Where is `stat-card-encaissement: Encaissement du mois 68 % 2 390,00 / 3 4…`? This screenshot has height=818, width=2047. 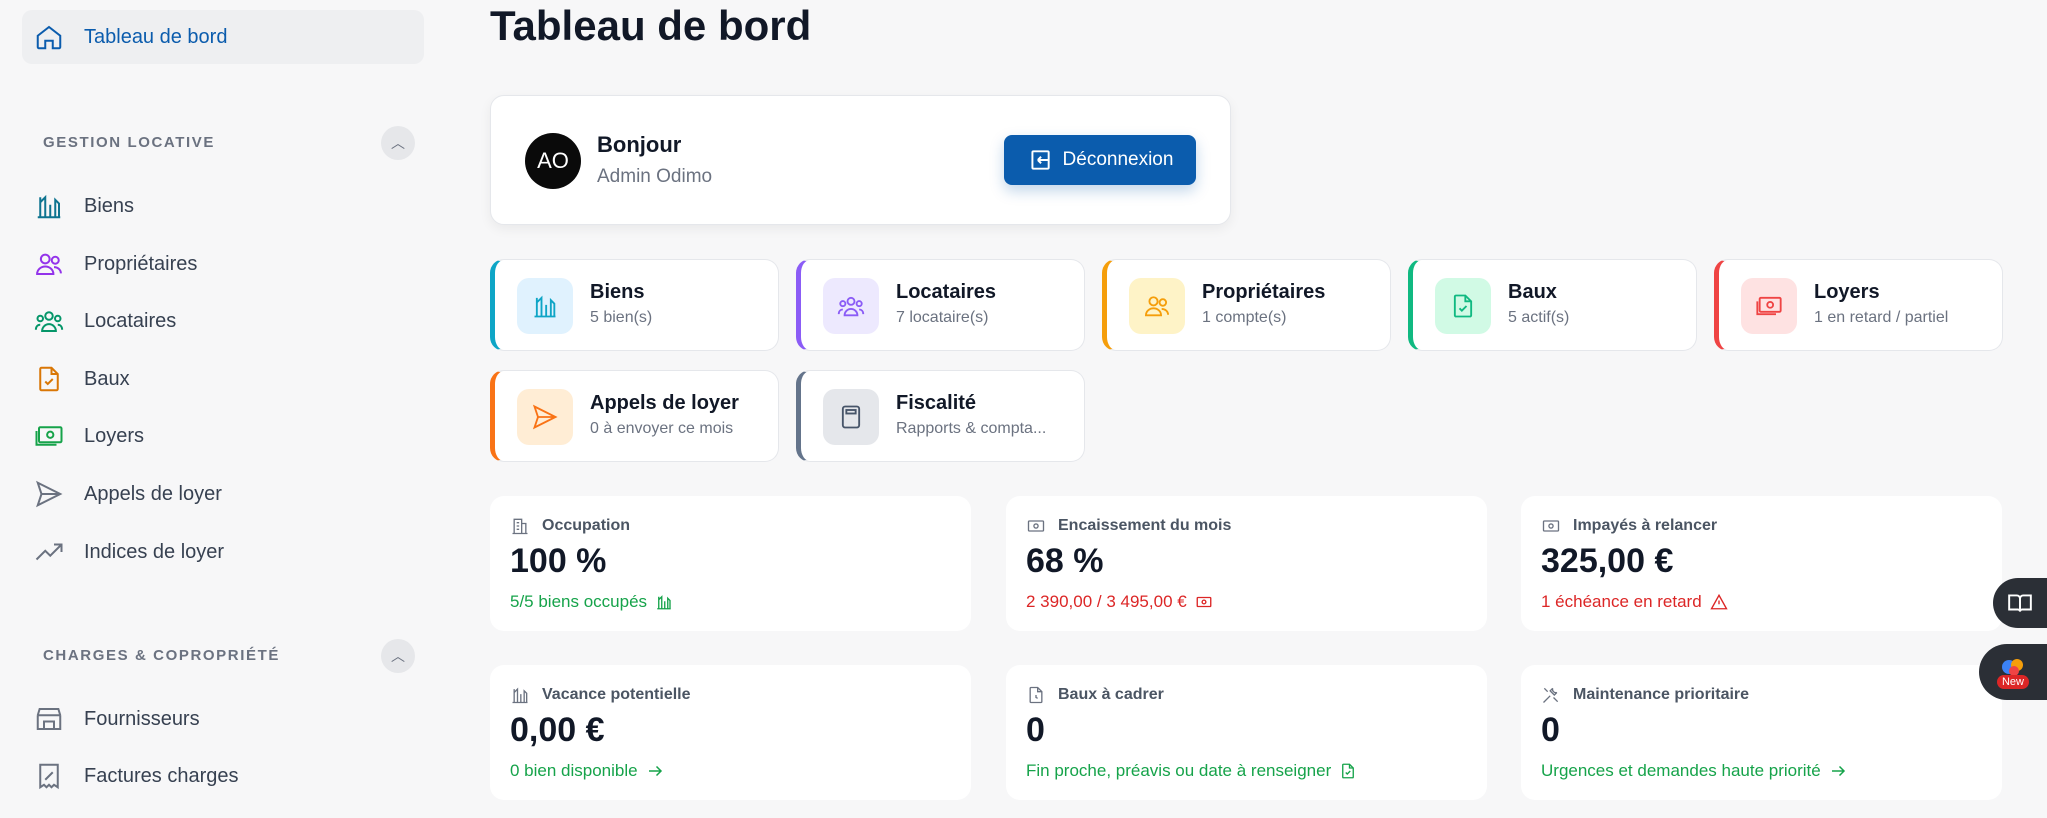 stat-card-encaissement: Encaissement du mois 68 % 2 390,00 / 3 4… is located at coordinates (1246, 563).